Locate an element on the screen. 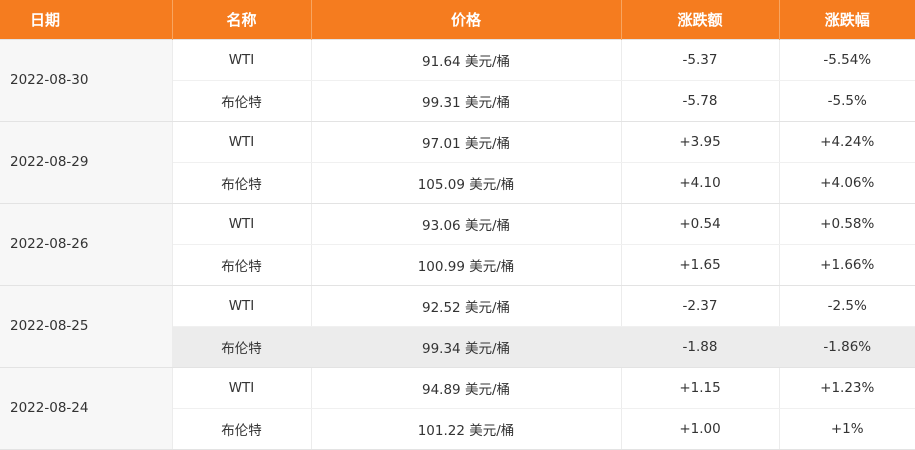 This screenshot has width=915, height=450. change-pct-cell: +4.06% is located at coordinates (847, 183).